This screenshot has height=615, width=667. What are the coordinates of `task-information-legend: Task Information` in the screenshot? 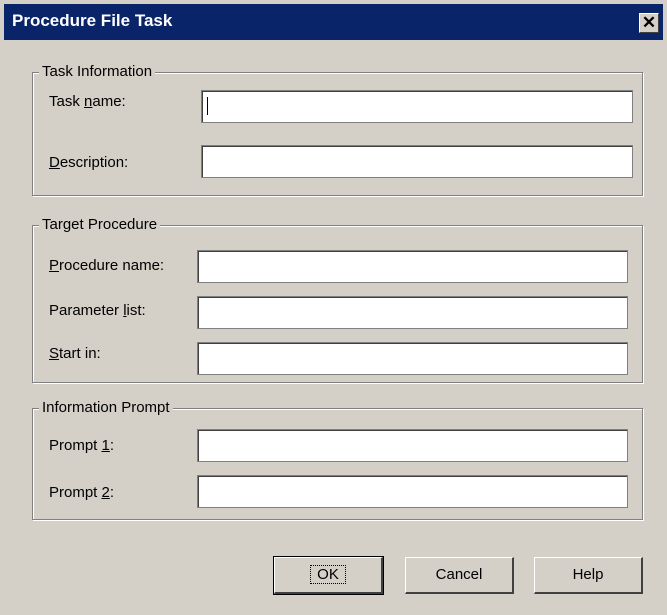 It's located at (97, 72).